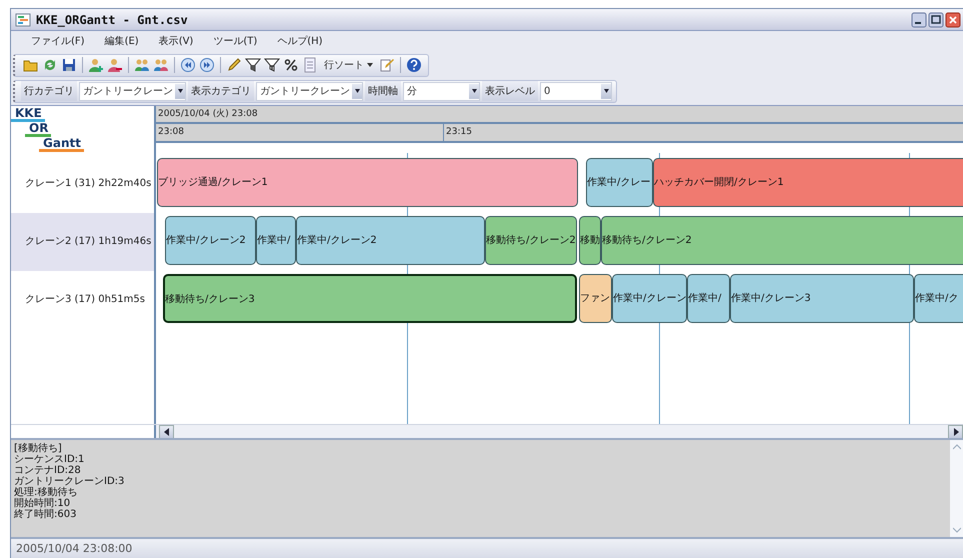 This screenshot has width=963, height=558. What do you see at coordinates (49, 459) in the screenshot?
I see `info-line: シーケンスID:1` at bounding box center [49, 459].